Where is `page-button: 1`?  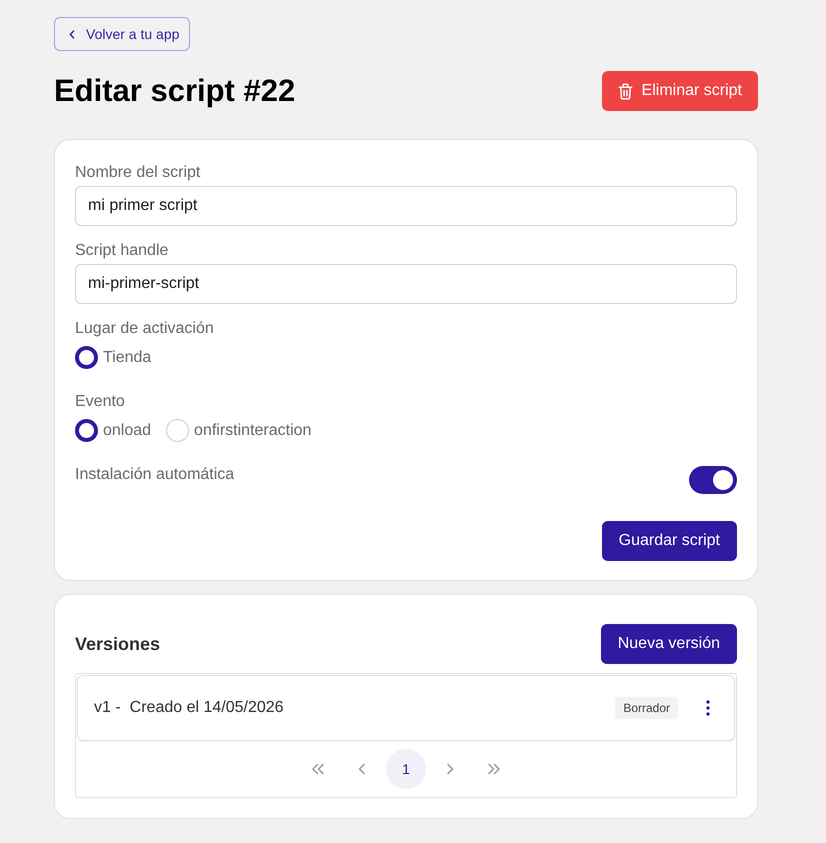
page-button: 1 is located at coordinates (406, 769).